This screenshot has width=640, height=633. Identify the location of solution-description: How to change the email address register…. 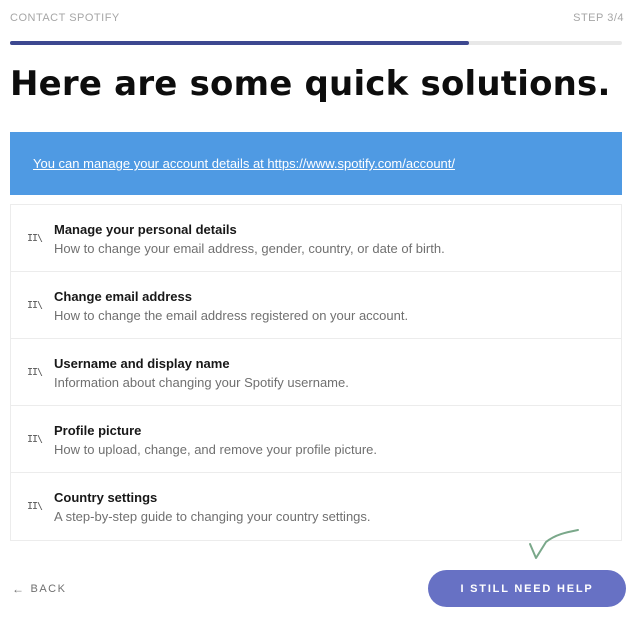
(231, 315).